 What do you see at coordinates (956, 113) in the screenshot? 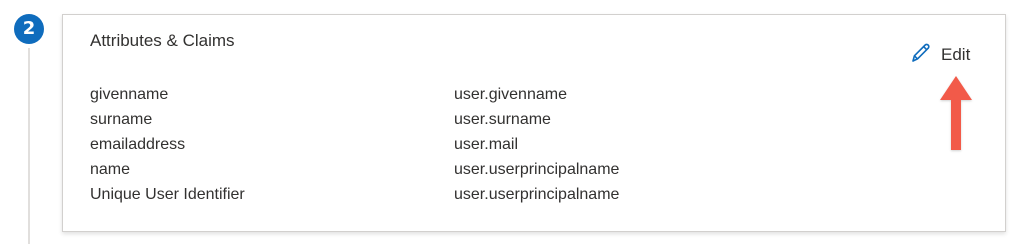
I see `annotation-arrow-up-icon` at bounding box center [956, 113].